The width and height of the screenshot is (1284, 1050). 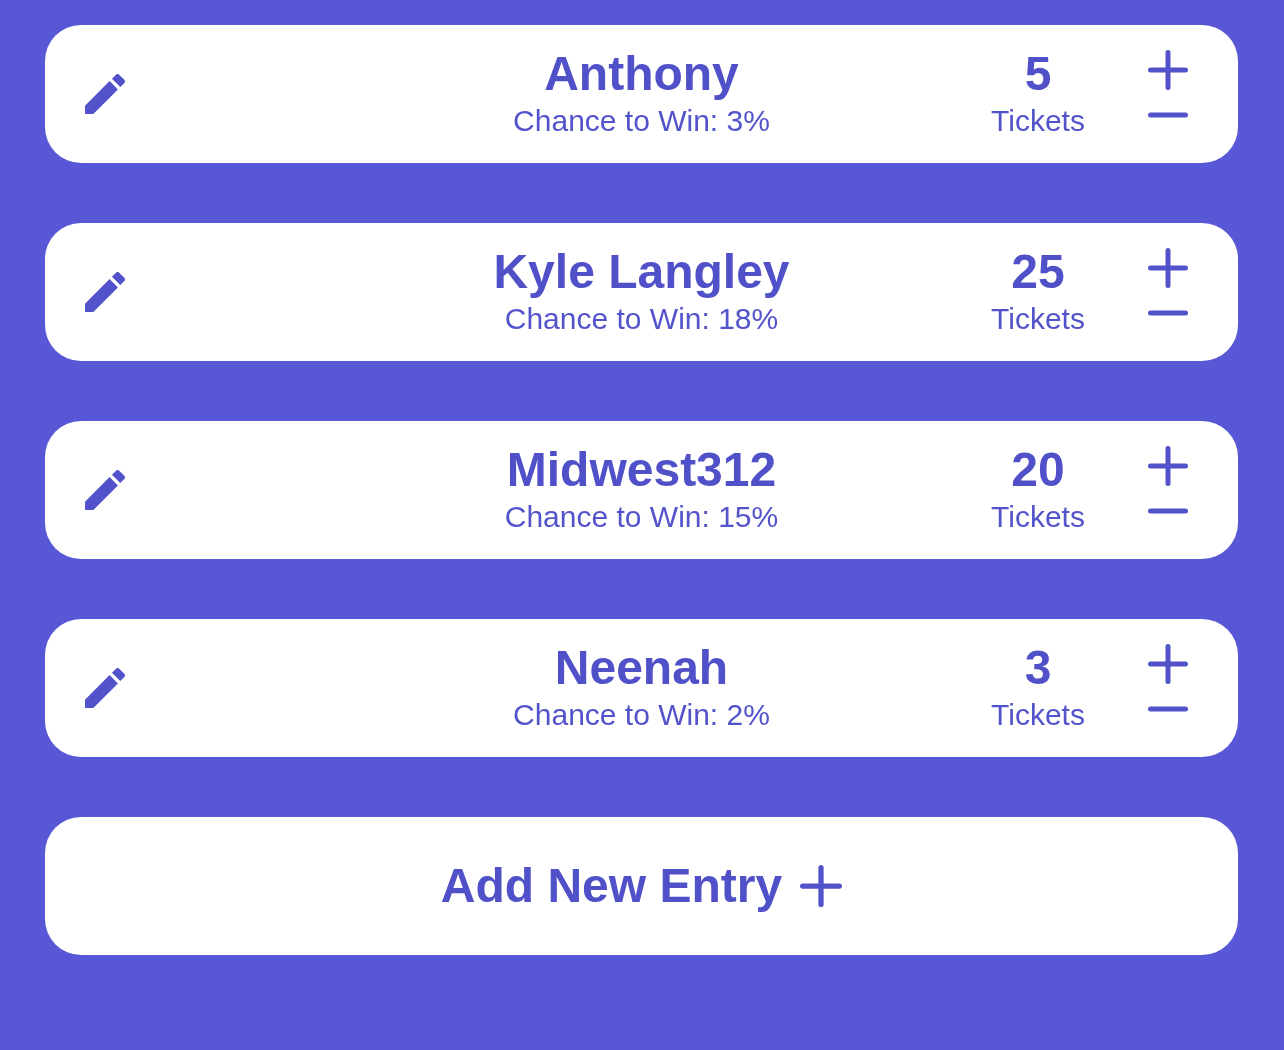 What do you see at coordinates (641, 715) in the screenshot?
I see `win-chance: Chance to Win: 2%` at bounding box center [641, 715].